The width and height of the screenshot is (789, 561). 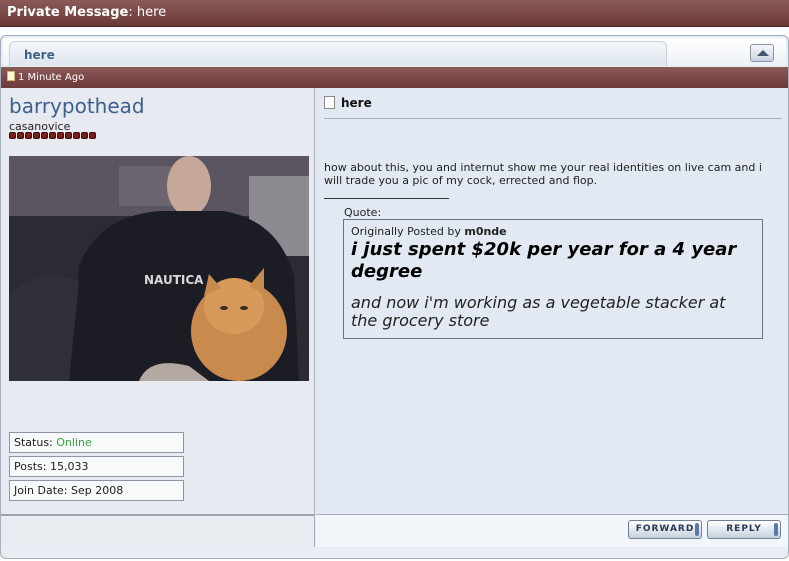 What do you see at coordinates (338, 53) in the screenshot?
I see `tab-here: here` at bounding box center [338, 53].